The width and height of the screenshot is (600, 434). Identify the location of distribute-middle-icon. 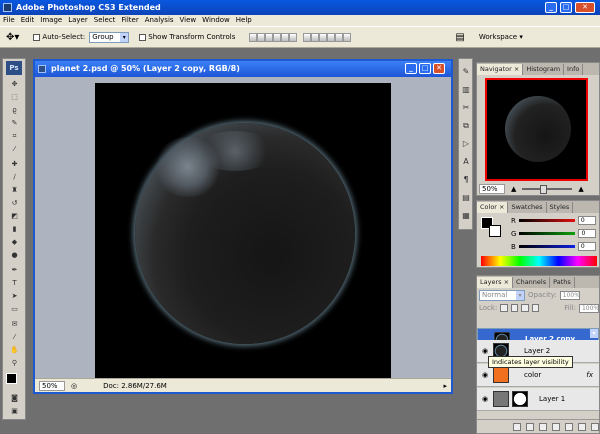
(315, 37).